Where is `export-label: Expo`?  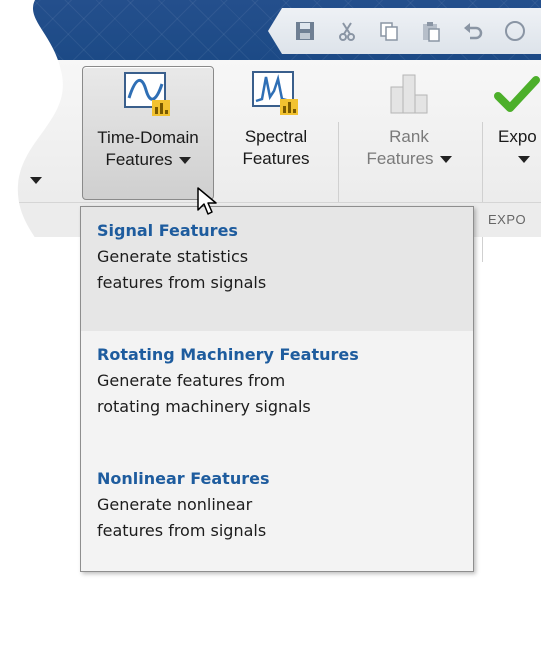
export-label: Expo is located at coordinates (515, 148).